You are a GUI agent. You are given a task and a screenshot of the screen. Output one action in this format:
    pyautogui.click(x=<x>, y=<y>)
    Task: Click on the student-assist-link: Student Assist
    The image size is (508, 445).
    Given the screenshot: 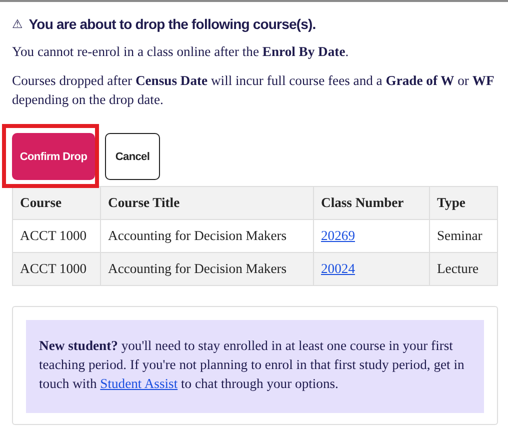 What is the action you would take?
    pyautogui.click(x=139, y=383)
    